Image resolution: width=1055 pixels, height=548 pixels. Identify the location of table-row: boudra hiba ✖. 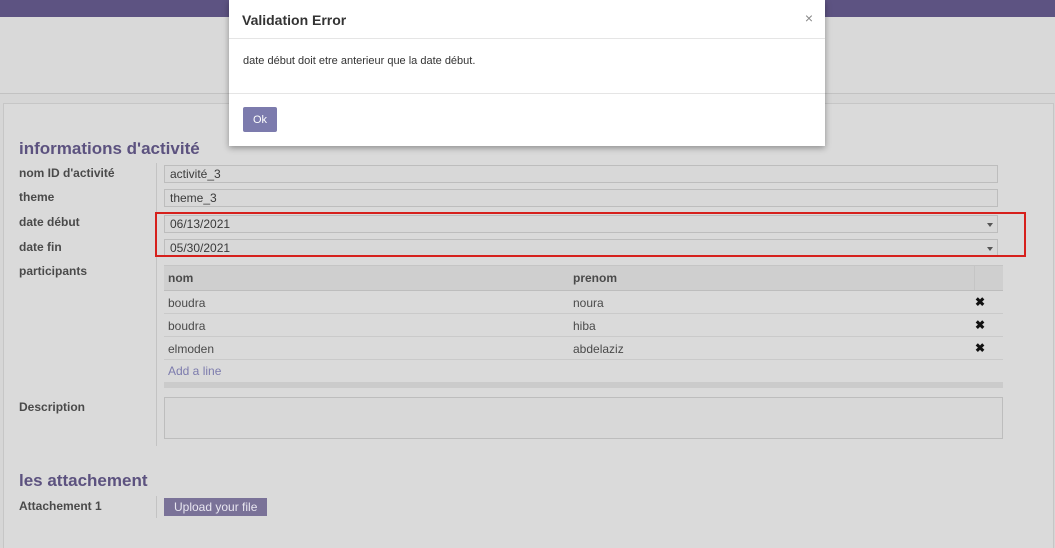
(583, 325).